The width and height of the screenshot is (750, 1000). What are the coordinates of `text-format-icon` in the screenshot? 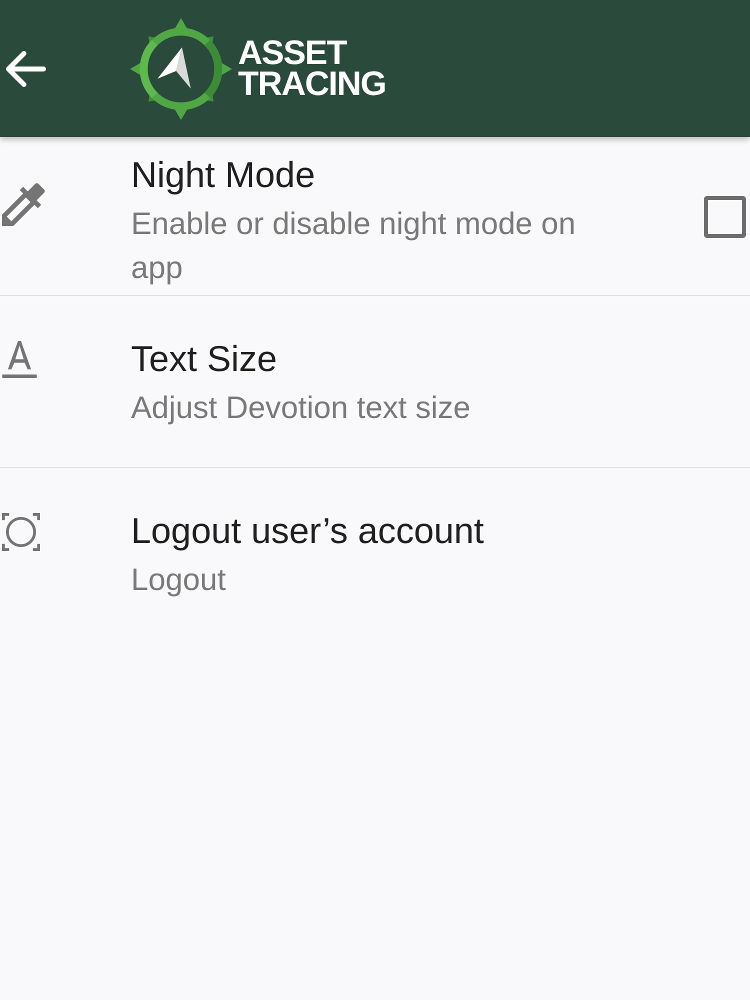 It's located at (19, 359).